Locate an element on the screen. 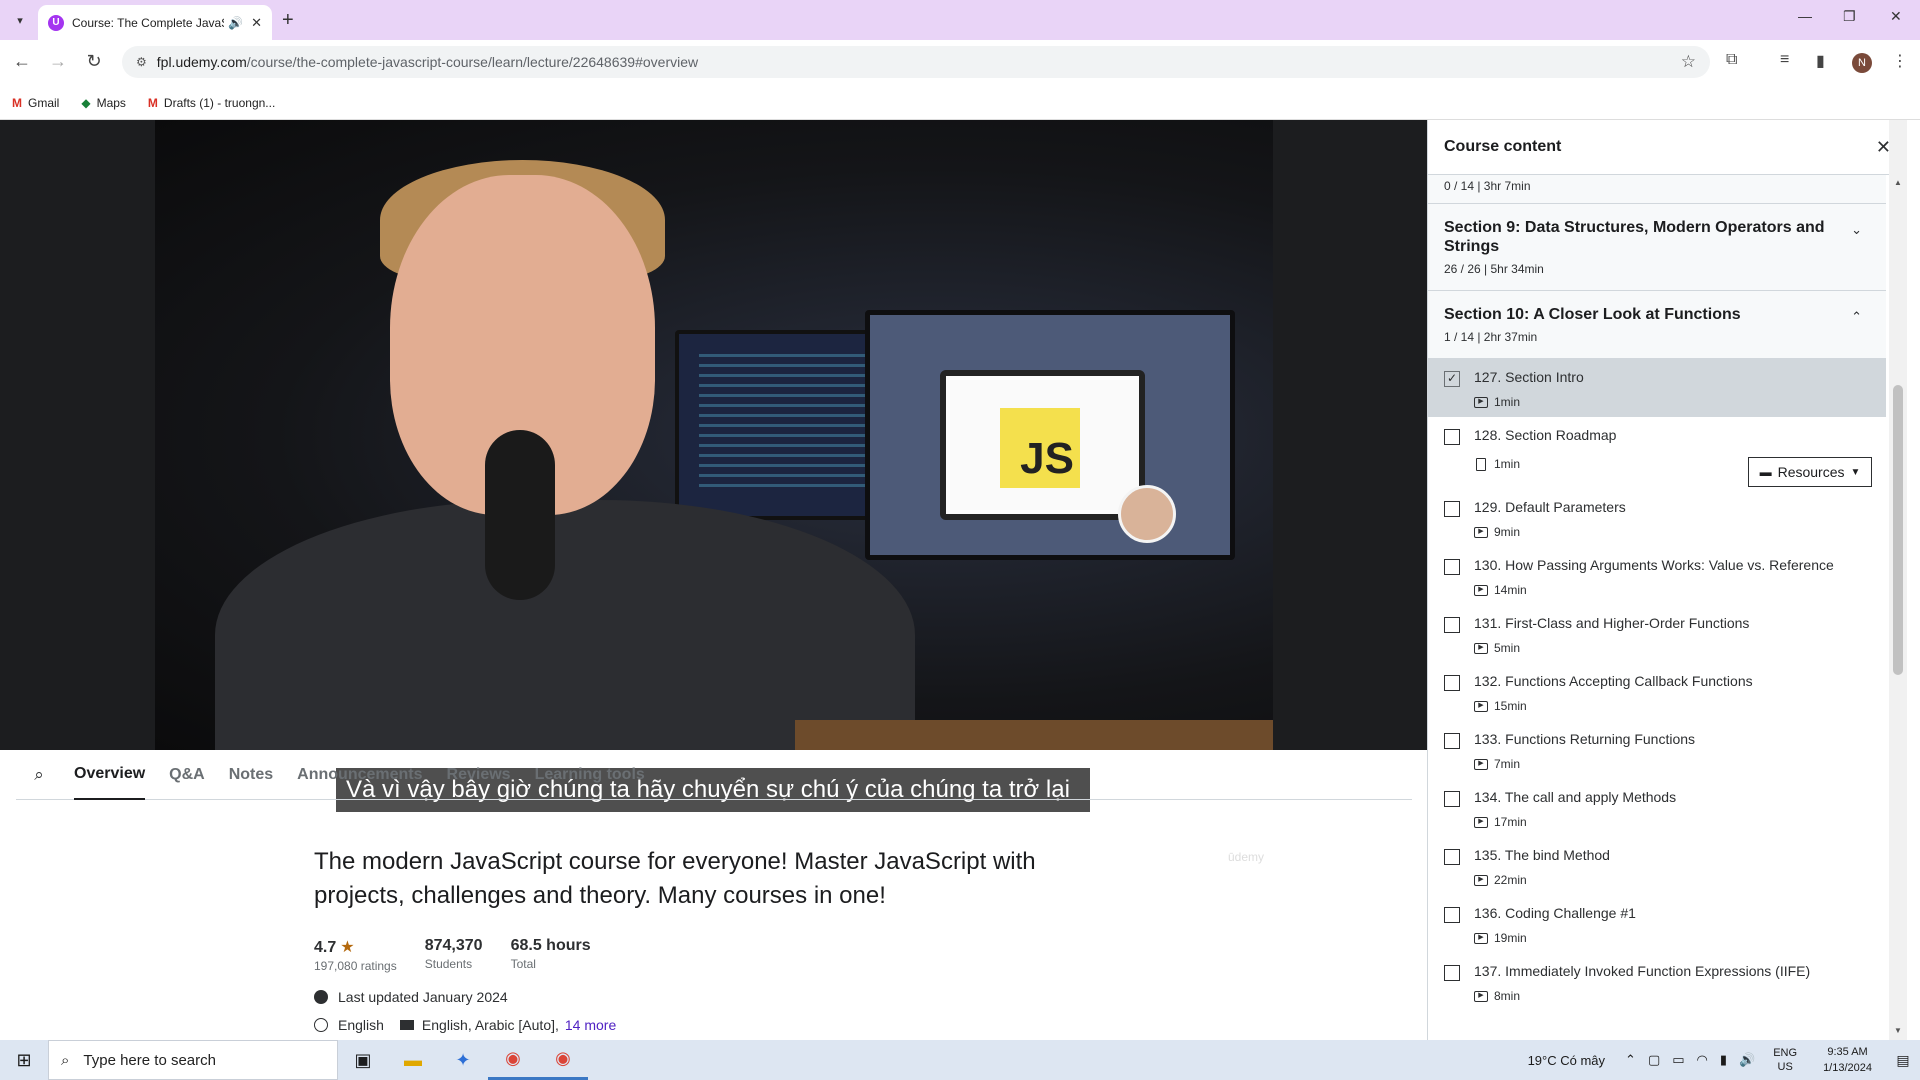 The image size is (1920, 1080). site-info-icon: ⚙ is located at coordinates (141, 62).